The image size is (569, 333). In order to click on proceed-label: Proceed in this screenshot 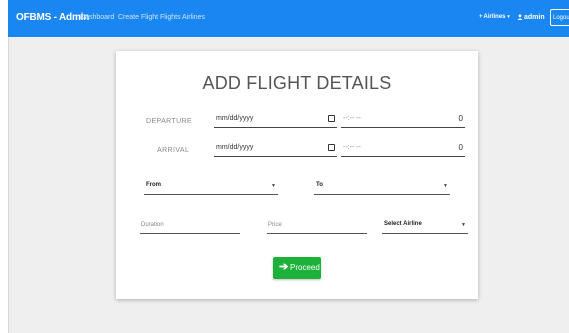, I will do `click(305, 267)`.